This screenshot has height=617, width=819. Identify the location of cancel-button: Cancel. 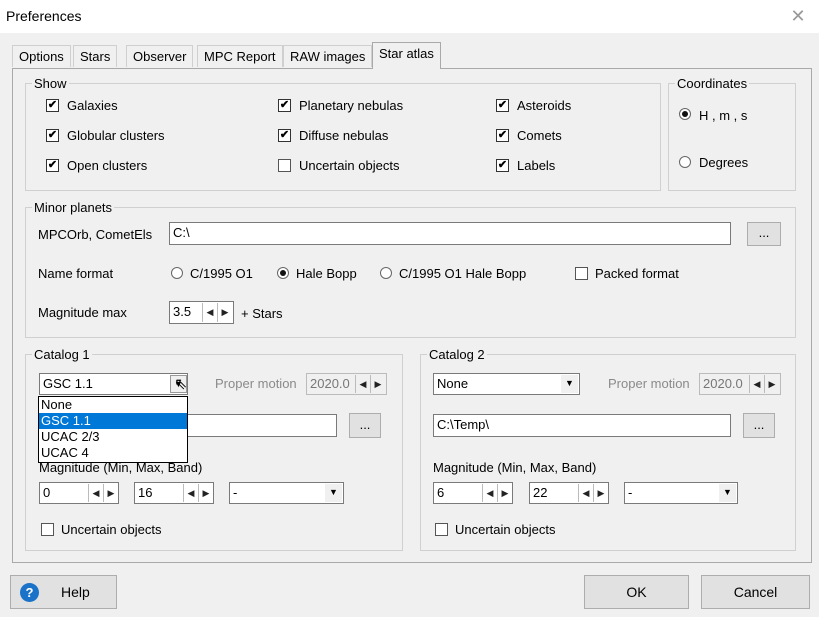
(755, 592).